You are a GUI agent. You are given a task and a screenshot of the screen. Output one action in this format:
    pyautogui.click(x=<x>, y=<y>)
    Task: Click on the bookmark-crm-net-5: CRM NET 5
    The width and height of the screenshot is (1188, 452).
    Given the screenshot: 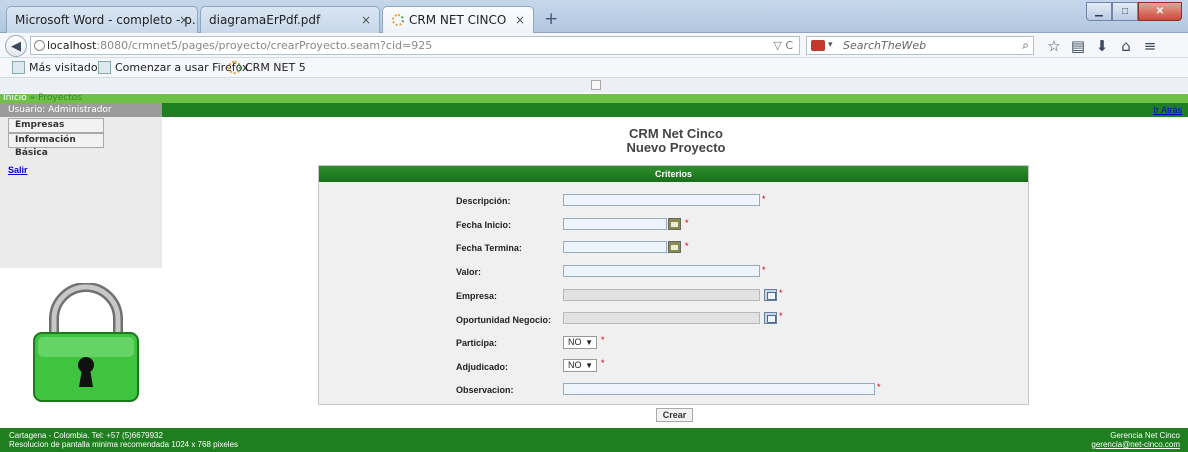 What is the action you would take?
    pyautogui.click(x=267, y=67)
    